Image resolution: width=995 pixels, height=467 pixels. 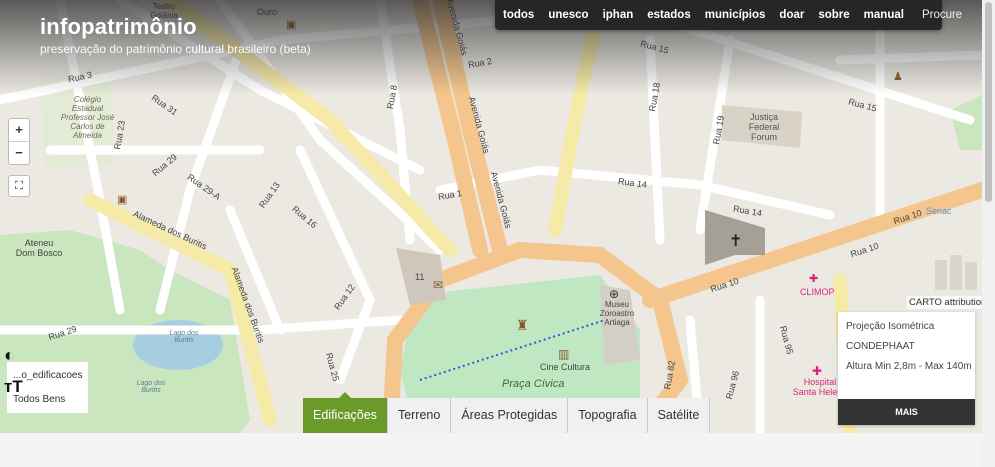 I want to click on nav-sobre: sobre, so click(x=833, y=15).